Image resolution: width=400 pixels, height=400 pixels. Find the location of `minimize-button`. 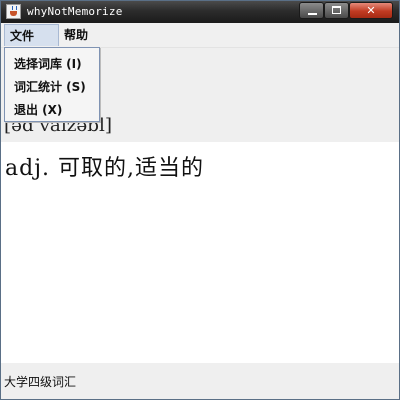

minimize-button is located at coordinates (311, 10).